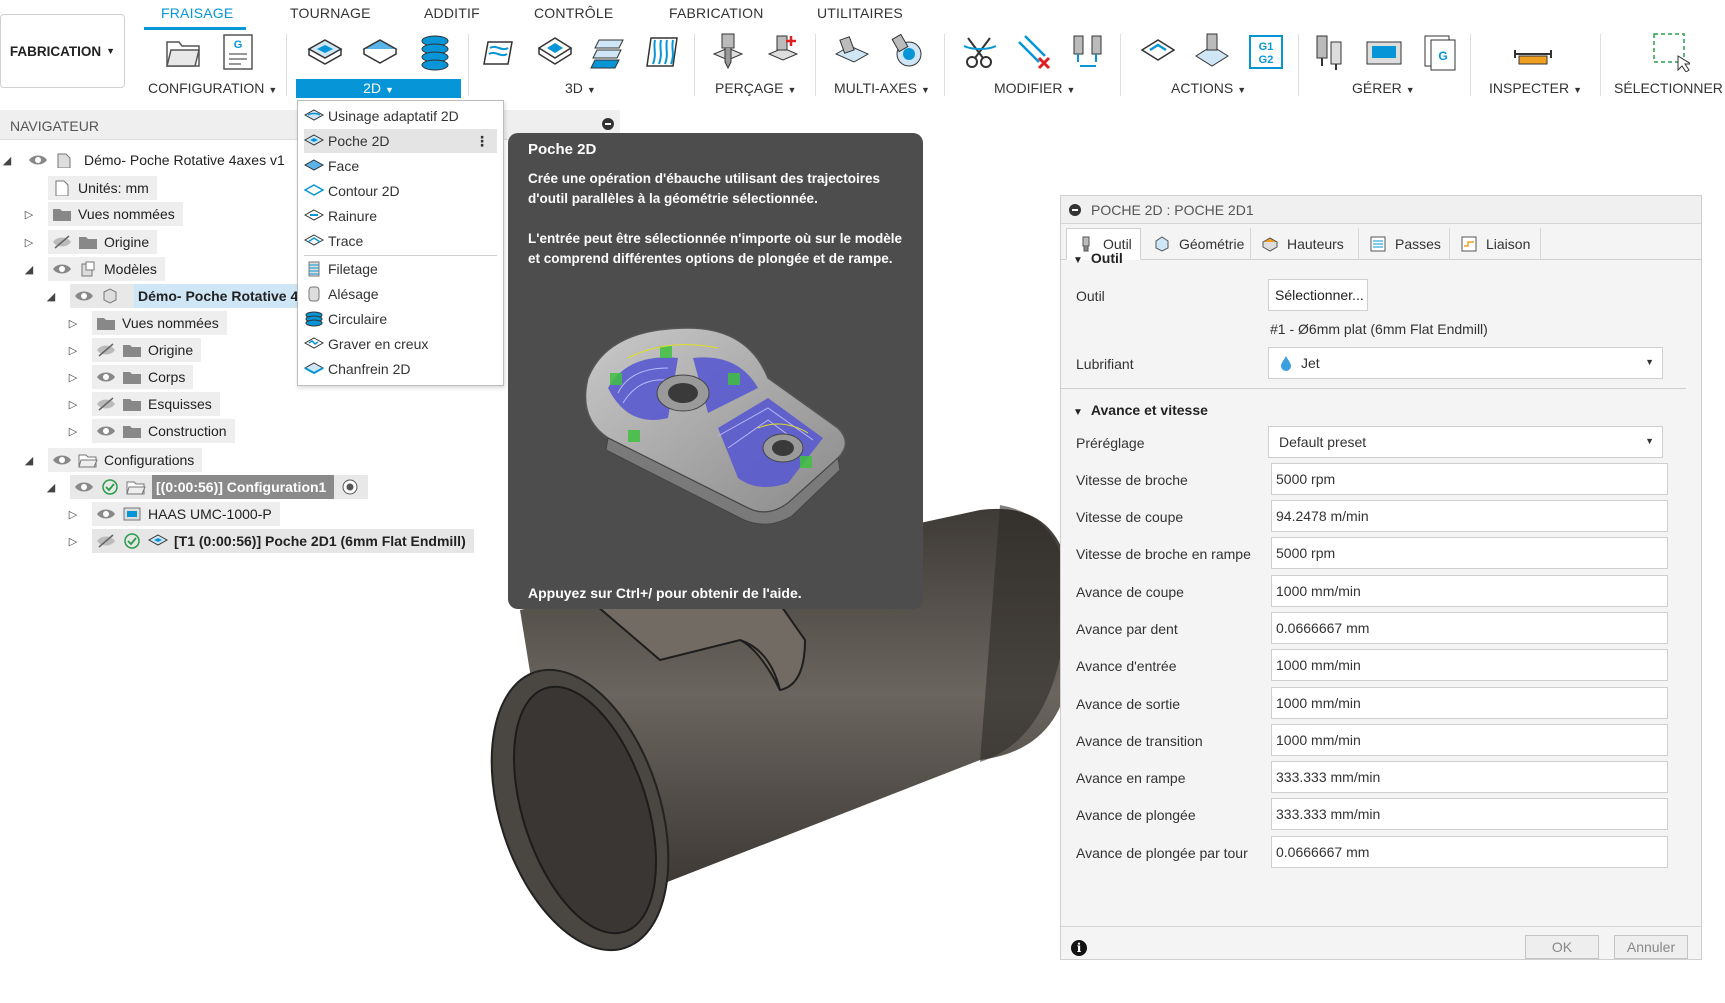  What do you see at coordinates (62, 51) in the screenshot?
I see `workspace-switcher: FABRICATION ▼` at bounding box center [62, 51].